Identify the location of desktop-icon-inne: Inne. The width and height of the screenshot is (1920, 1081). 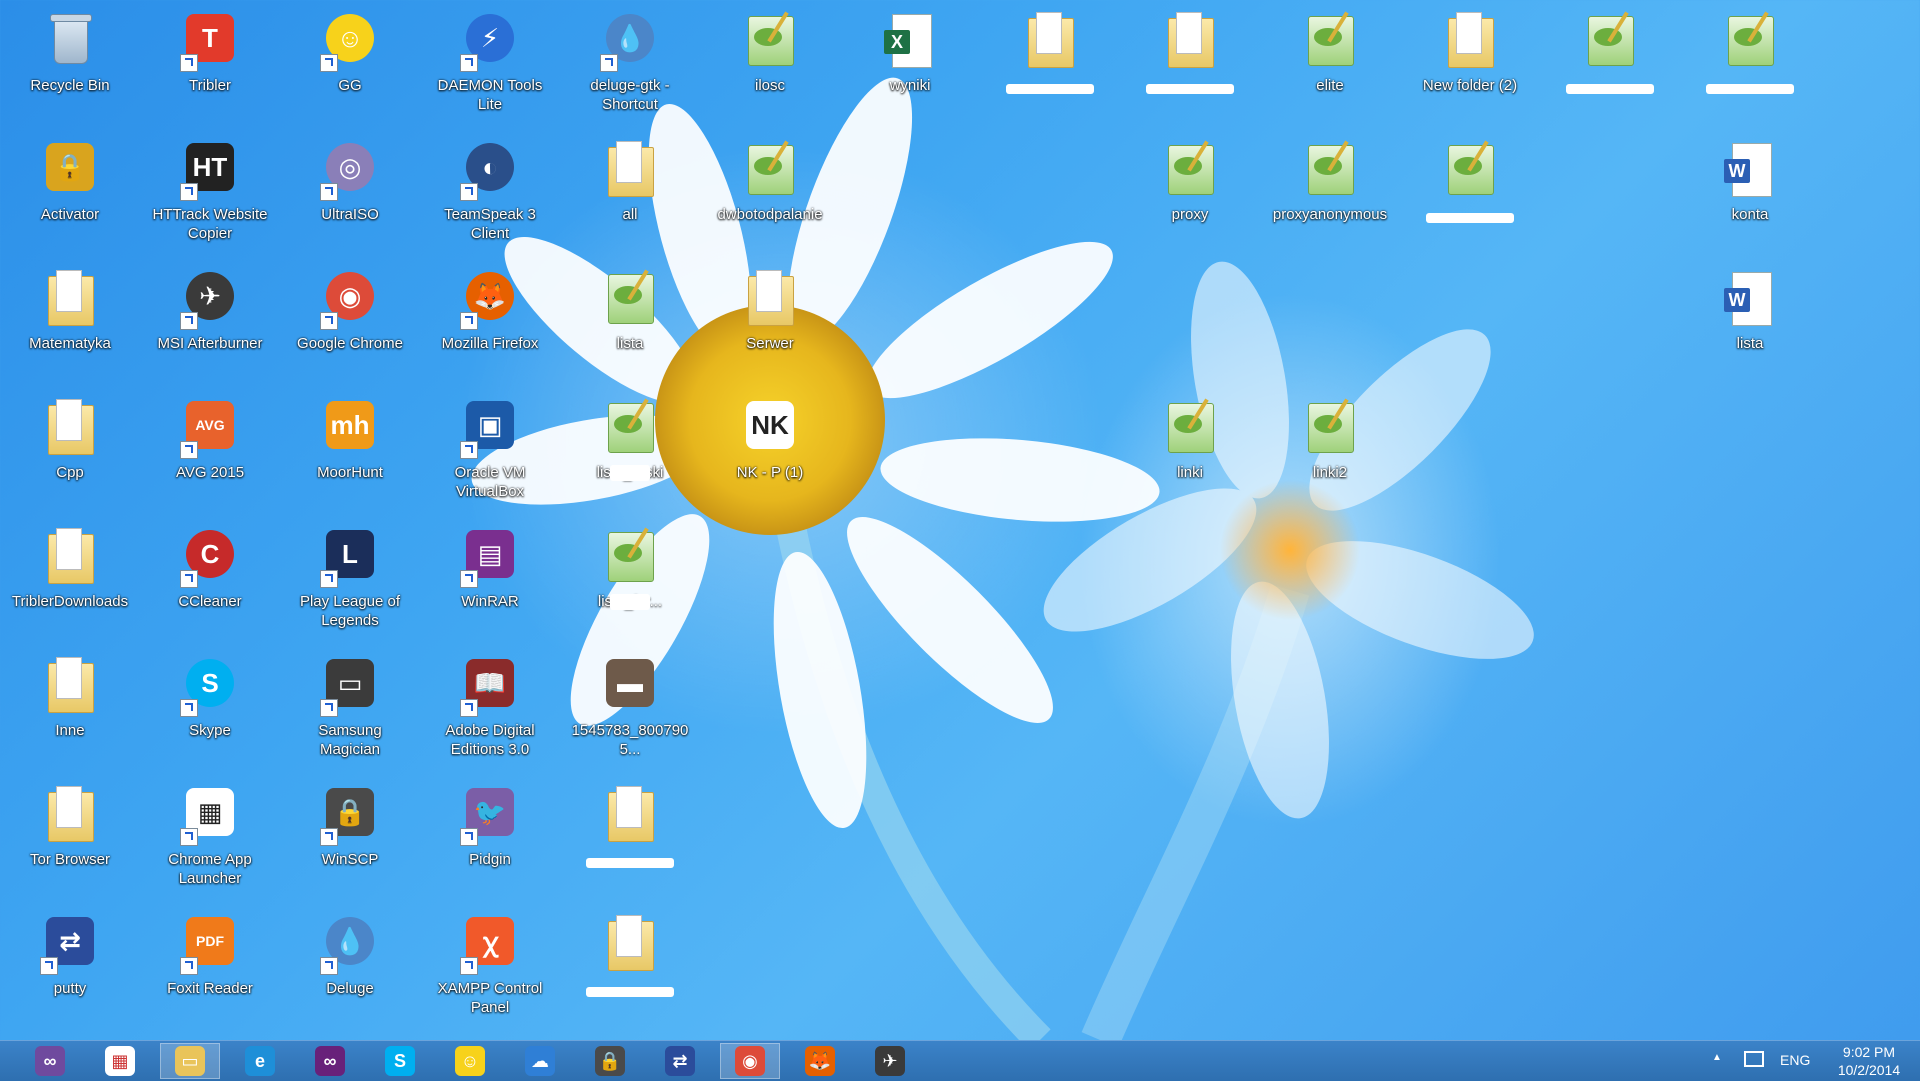
(70, 707).